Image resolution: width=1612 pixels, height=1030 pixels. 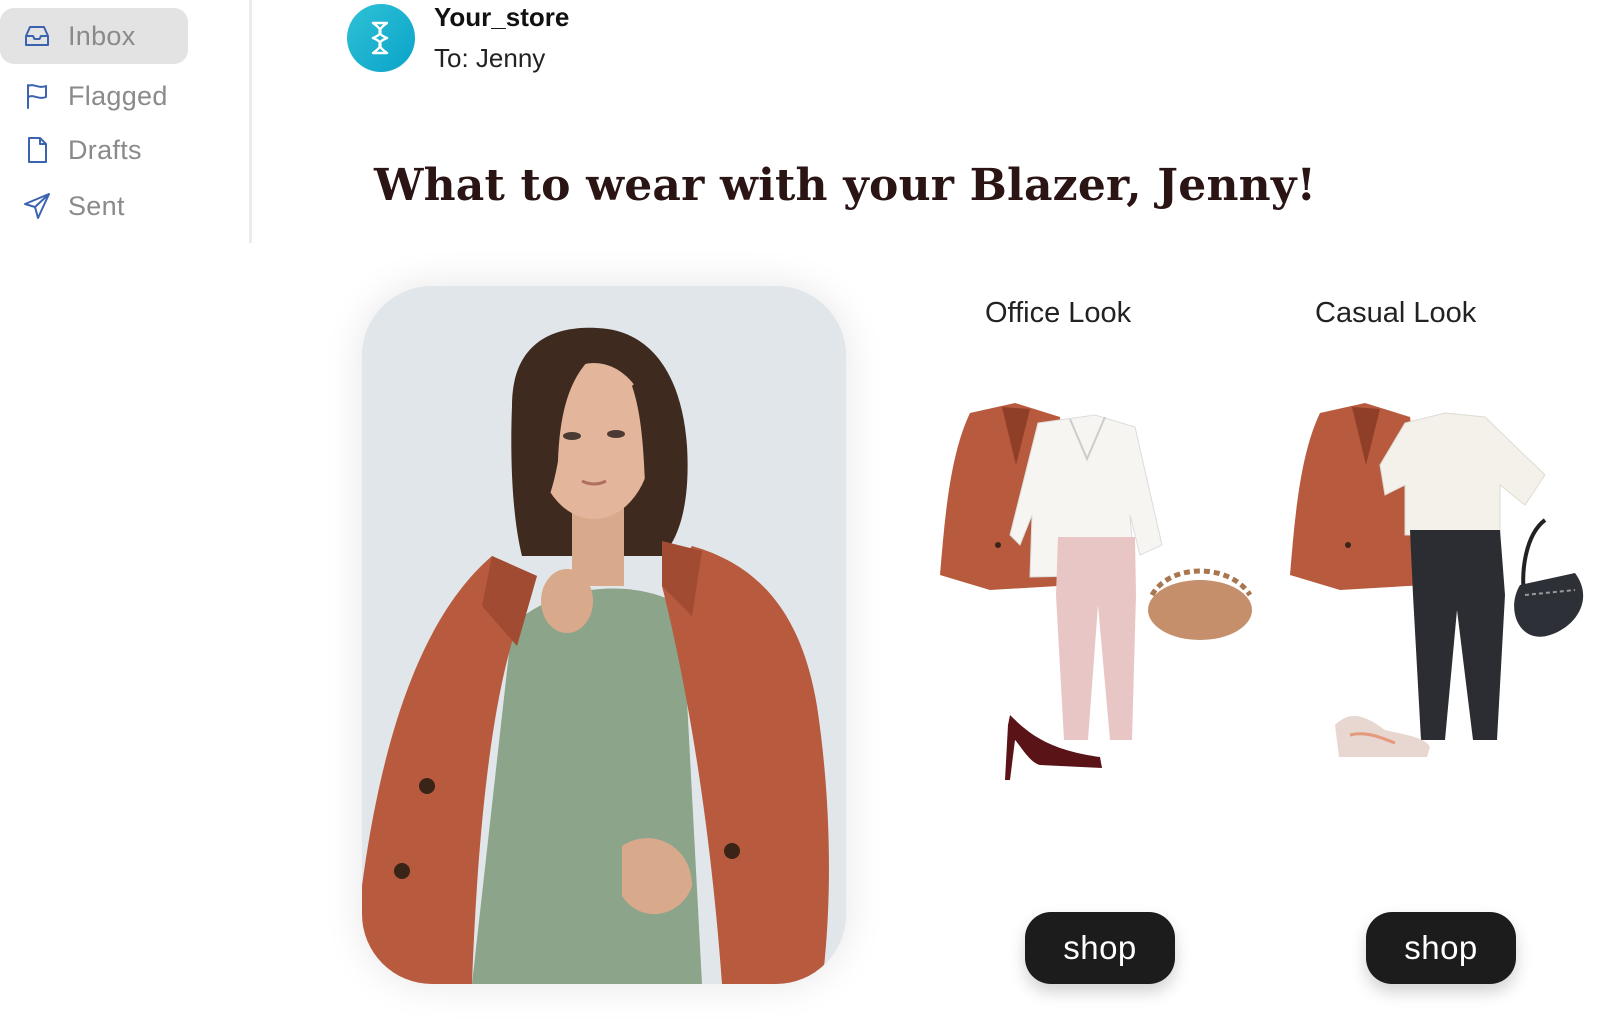 What do you see at coordinates (37, 150) in the screenshot?
I see `document-icon` at bounding box center [37, 150].